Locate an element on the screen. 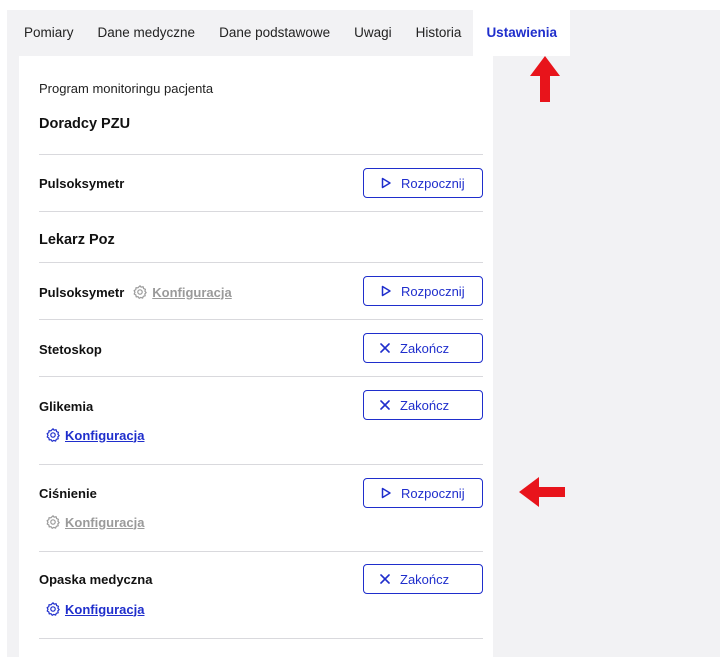  device-name-pulsoksymetr: Pulsoksymetr Konfiguracja is located at coordinates (135, 292).